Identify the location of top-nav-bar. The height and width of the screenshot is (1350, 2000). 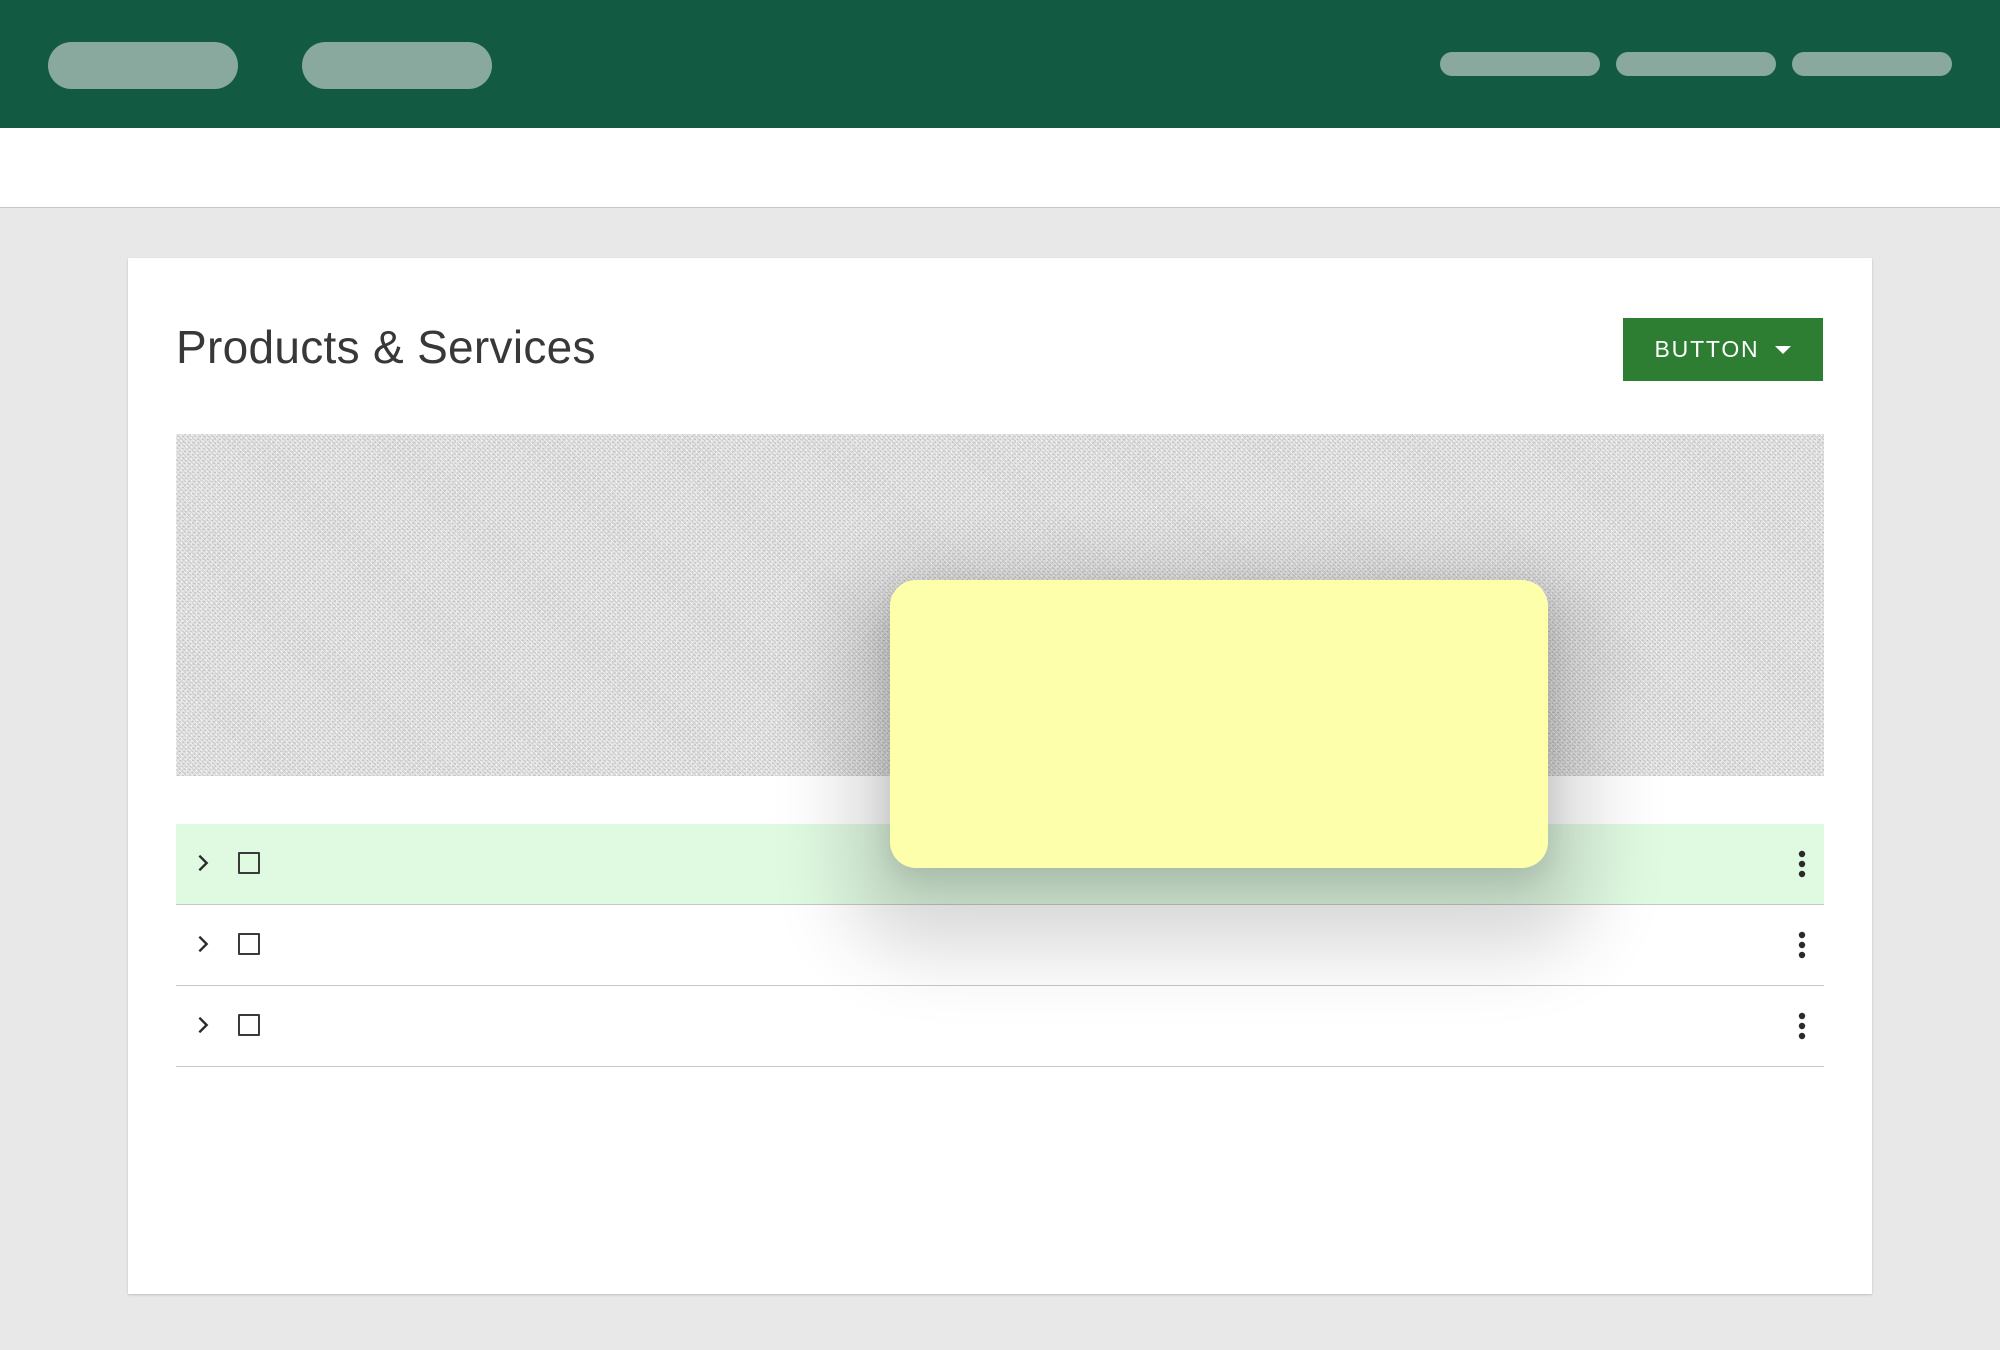
(1000, 64).